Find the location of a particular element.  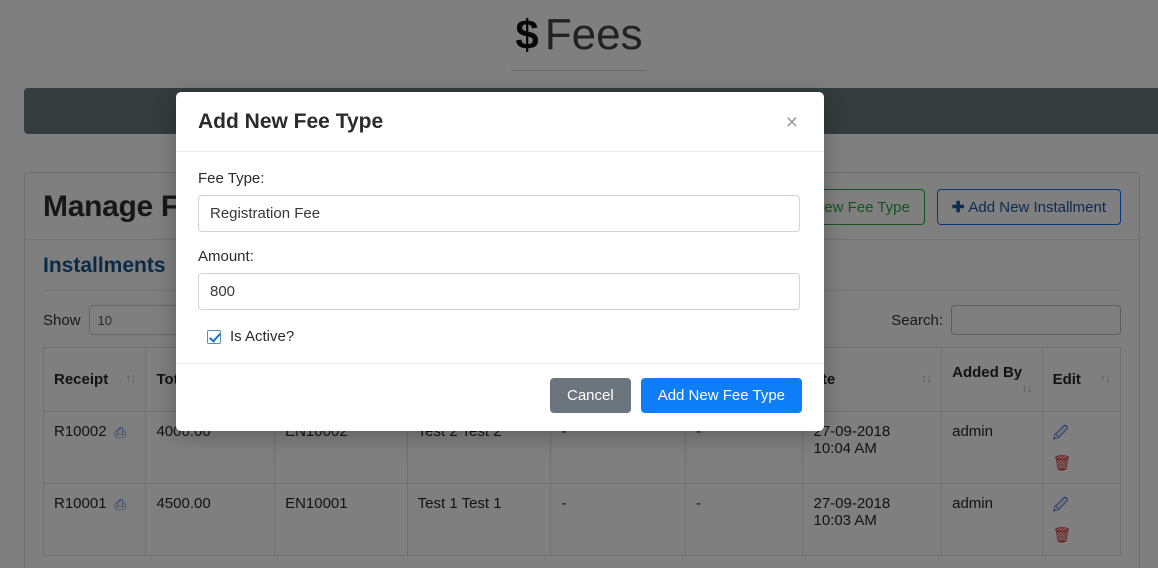

is-active-checkbox is located at coordinates (214, 336).